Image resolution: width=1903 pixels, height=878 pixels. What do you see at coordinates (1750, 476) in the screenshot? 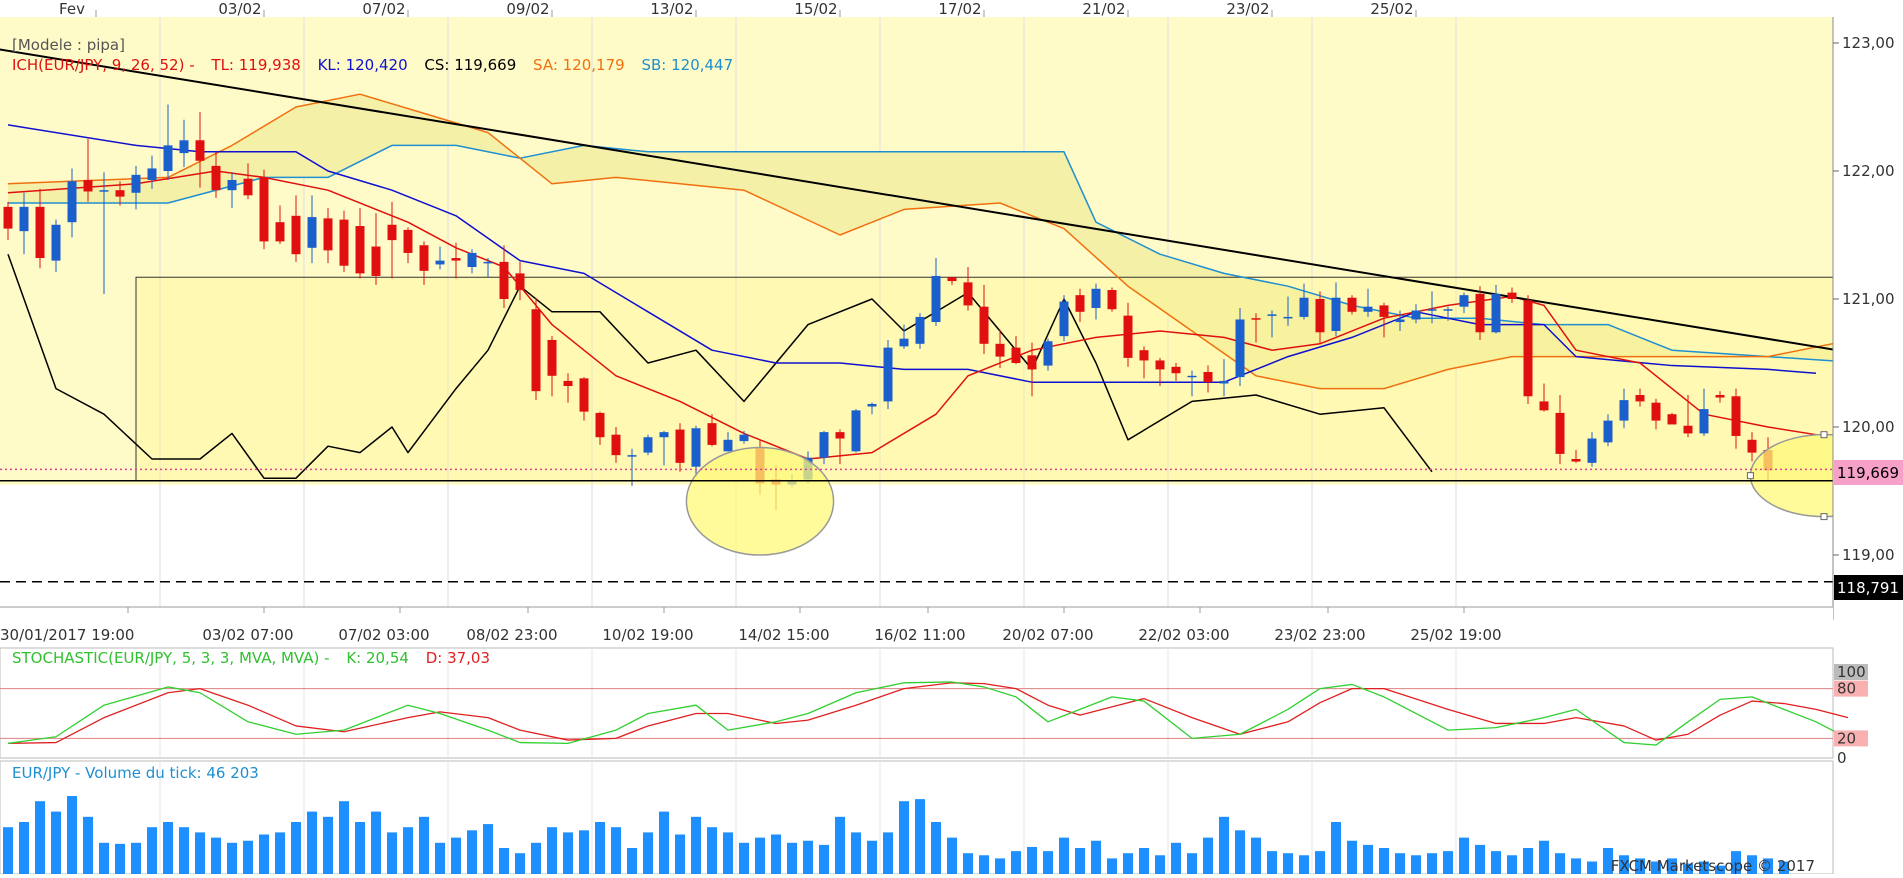
I see `ellipse-handle` at bounding box center [1750, 476].